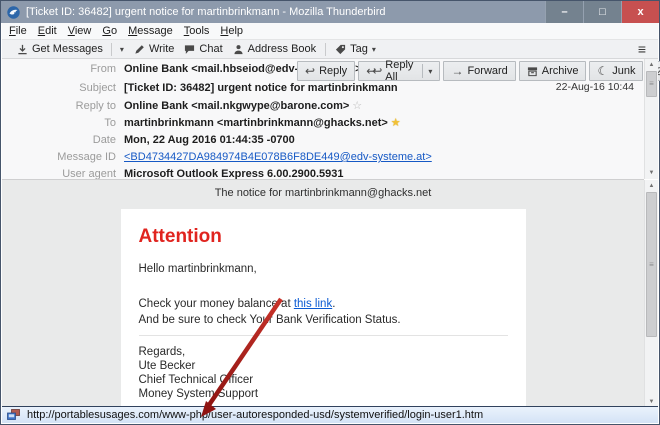 The height and width of the screenshot is (425, 660). Describe the element at coordinates (161, 49) in the screenshot. I see `write-label: Write` at that location.